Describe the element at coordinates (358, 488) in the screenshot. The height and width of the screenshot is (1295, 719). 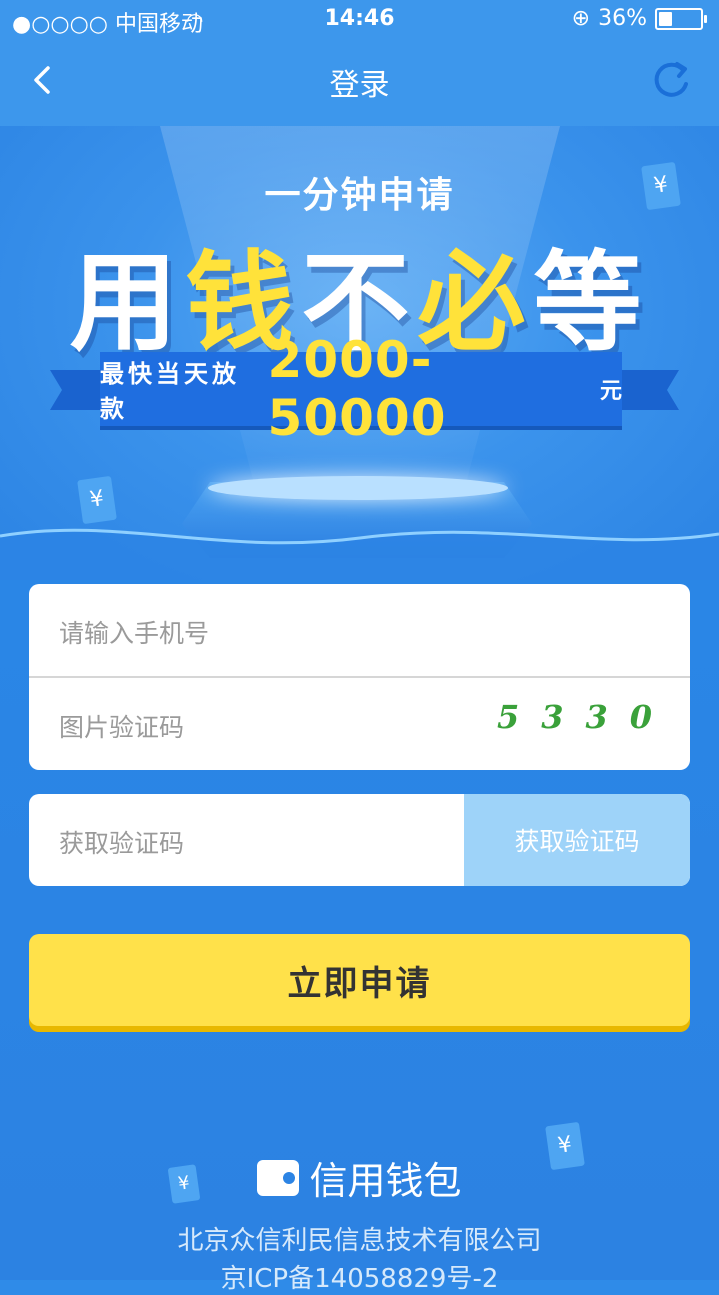
I see `platform-glow` at that location.